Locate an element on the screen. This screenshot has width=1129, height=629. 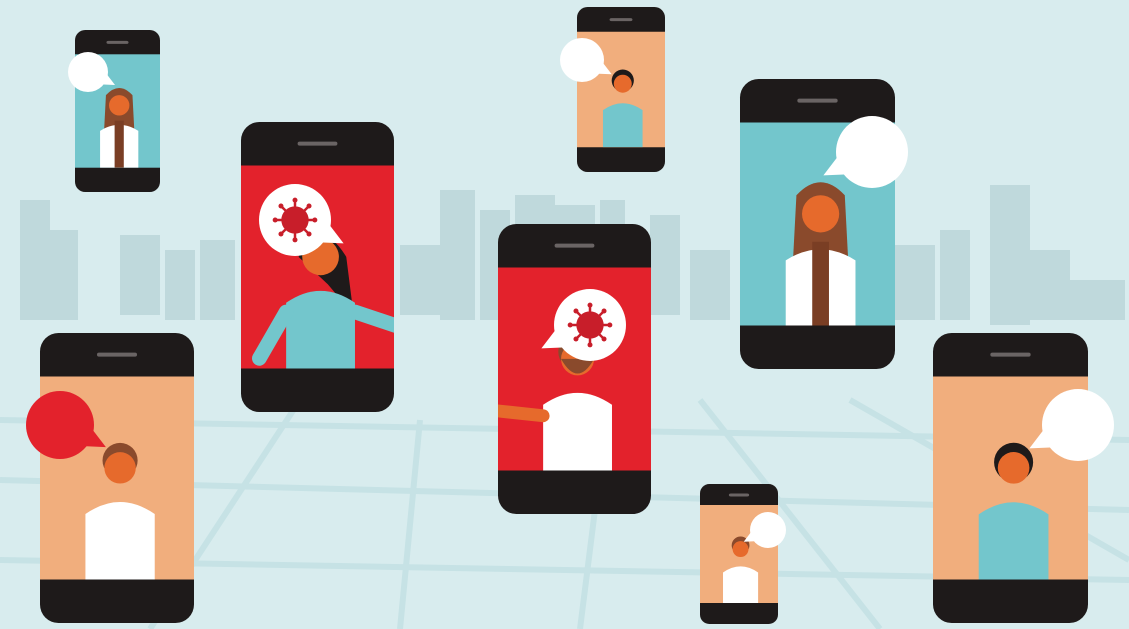
phone-bottom-right is located at coordinates (1023, 478).